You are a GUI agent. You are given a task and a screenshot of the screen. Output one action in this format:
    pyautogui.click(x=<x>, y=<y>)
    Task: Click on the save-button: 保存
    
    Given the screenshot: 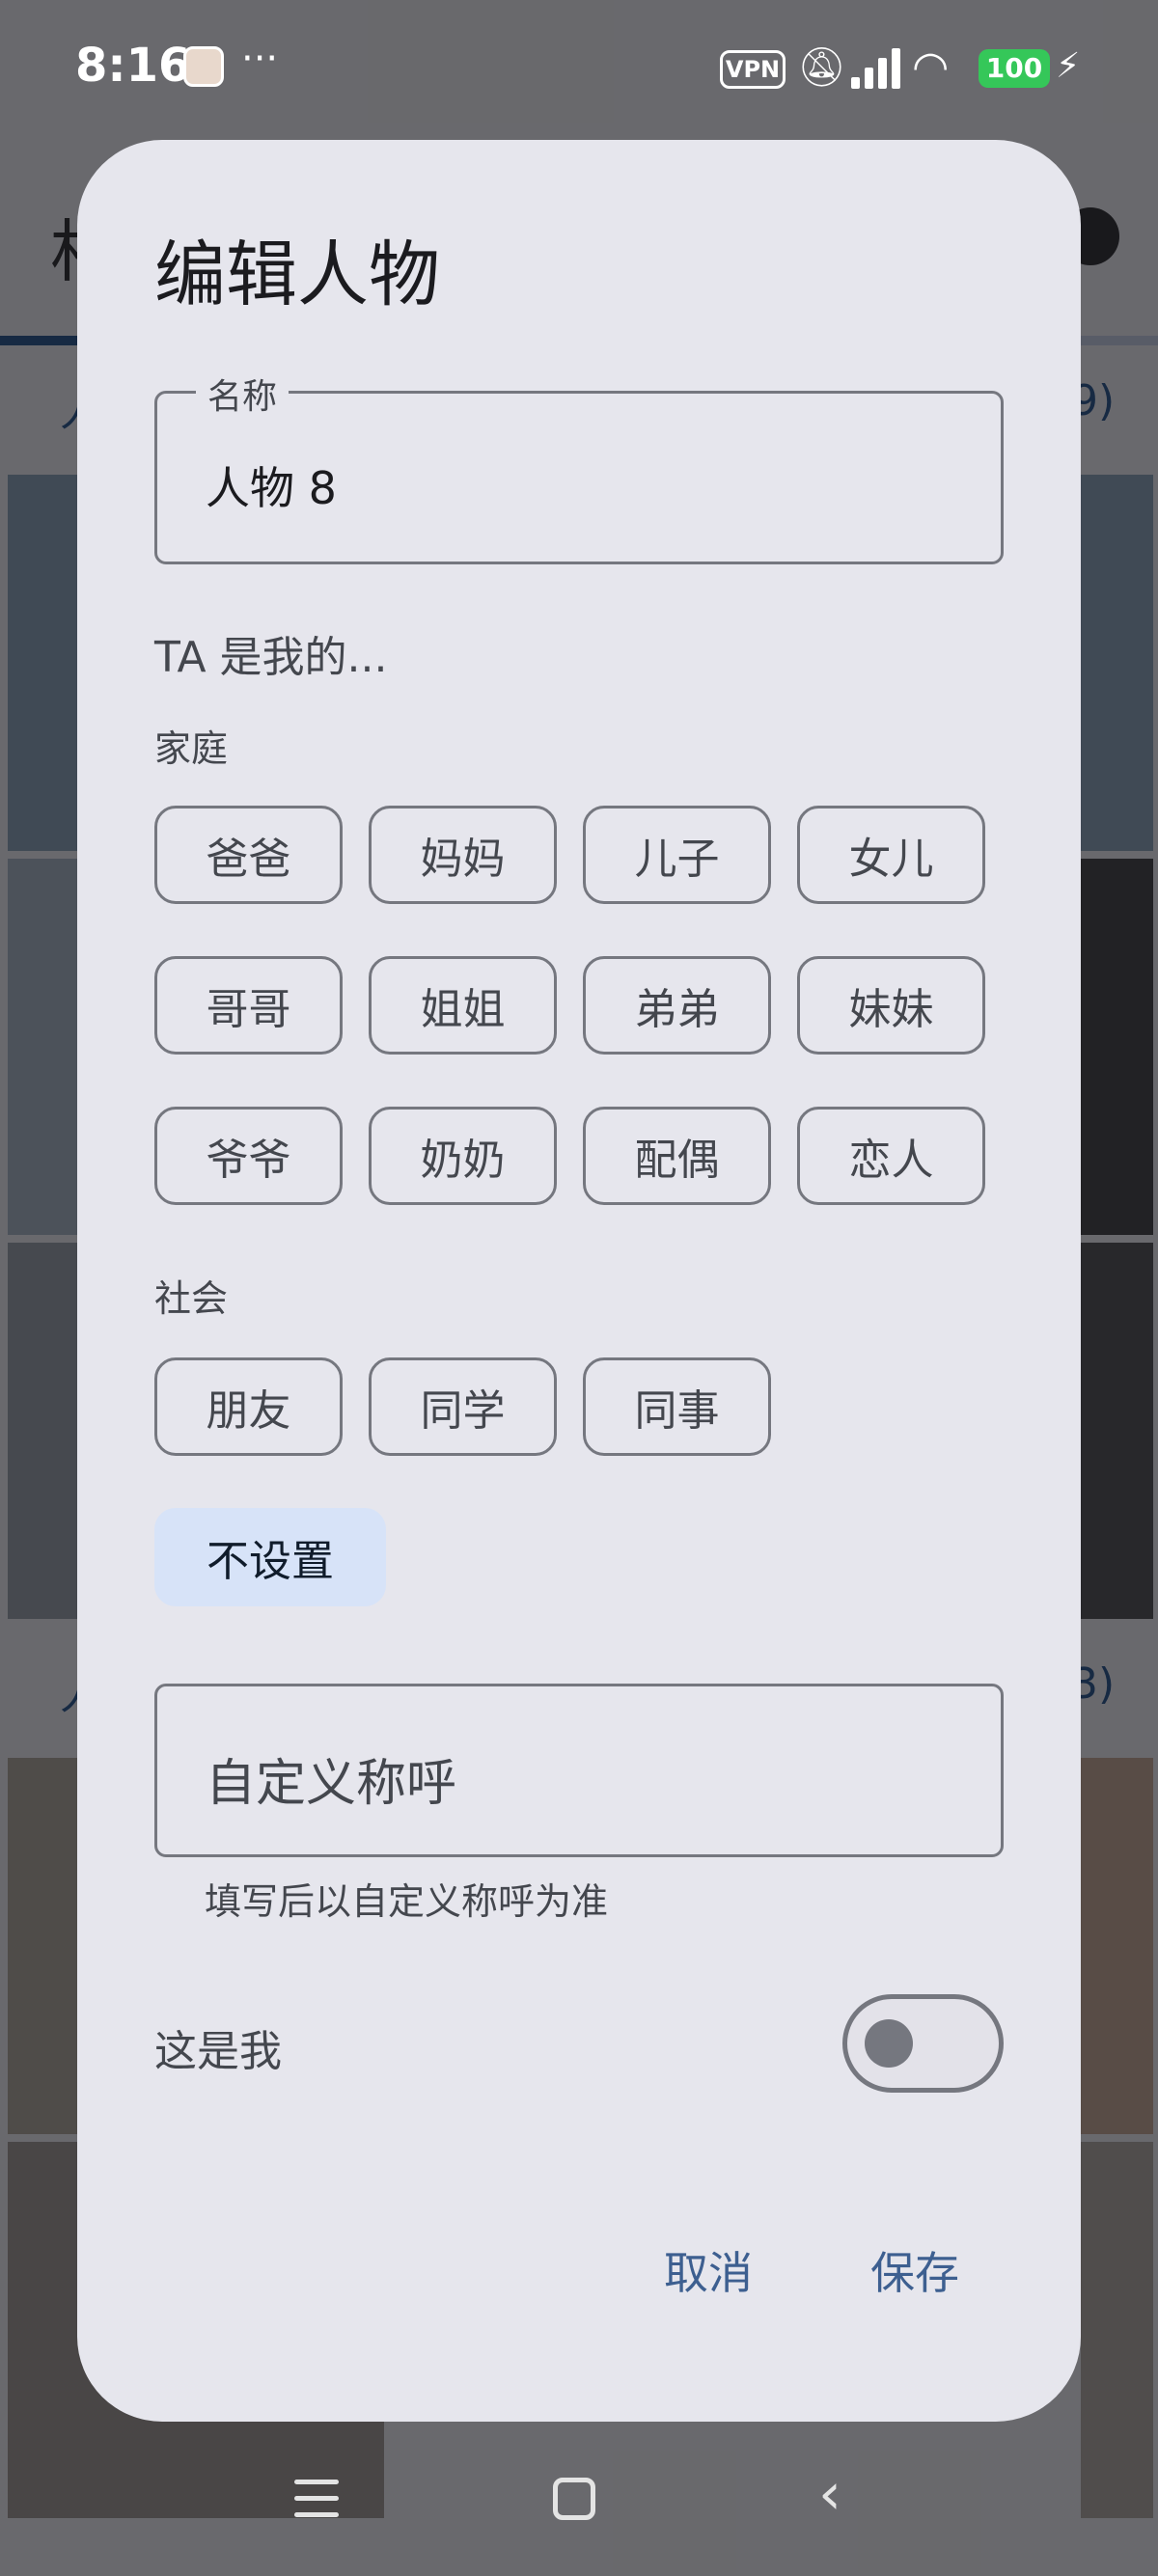 What is the action you would take?
    pyautogui.click(x=914, y=2270)
    